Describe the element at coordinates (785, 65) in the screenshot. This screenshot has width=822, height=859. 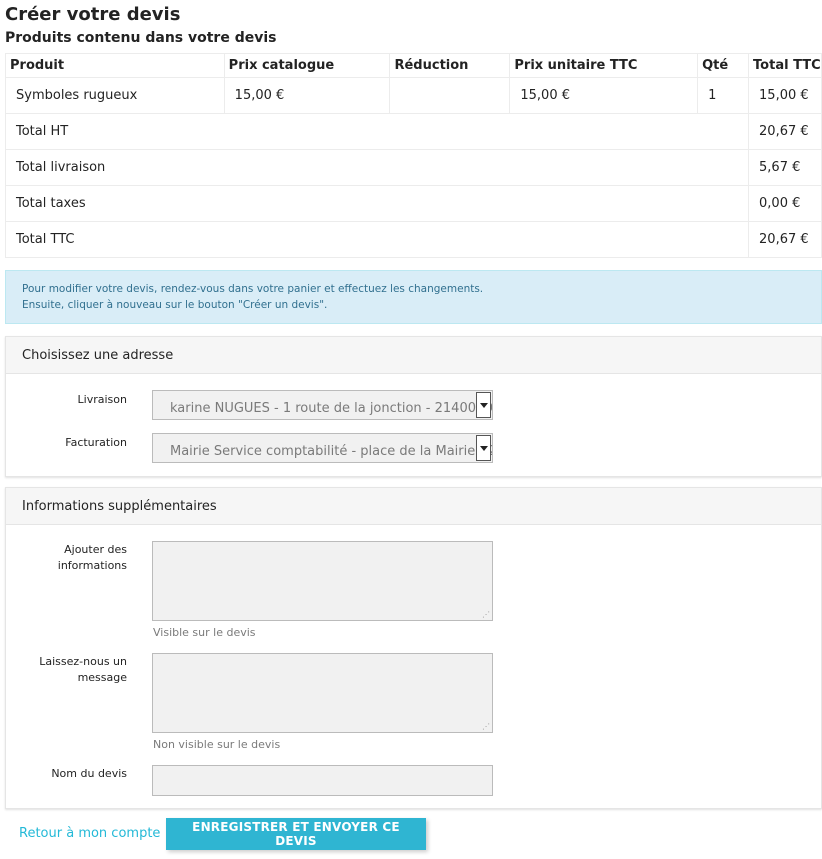
I see `col-header-total: Total TTC` at that location.